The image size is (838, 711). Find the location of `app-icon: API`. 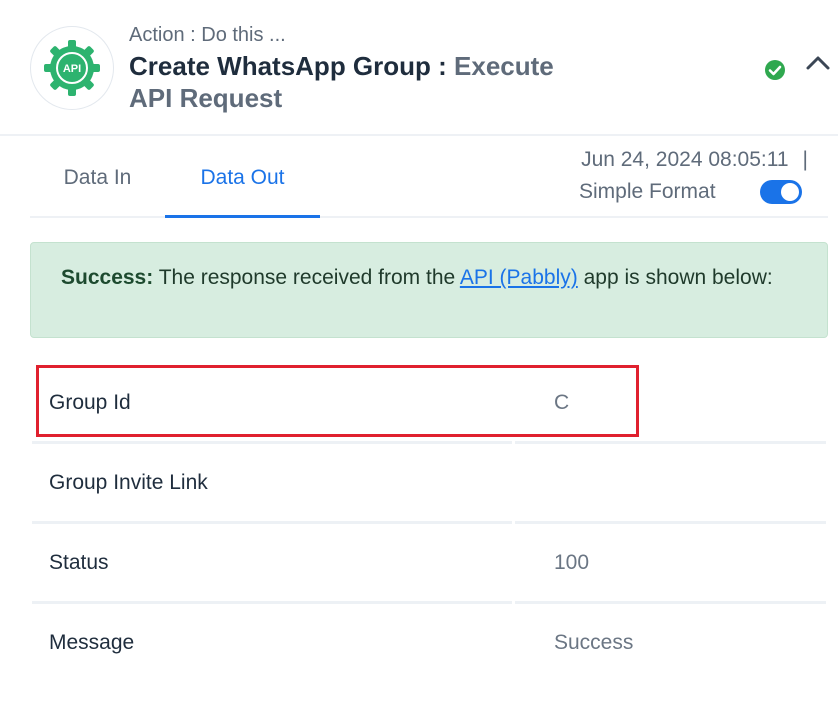

app-icon: API is located at coordinates (72, 68).